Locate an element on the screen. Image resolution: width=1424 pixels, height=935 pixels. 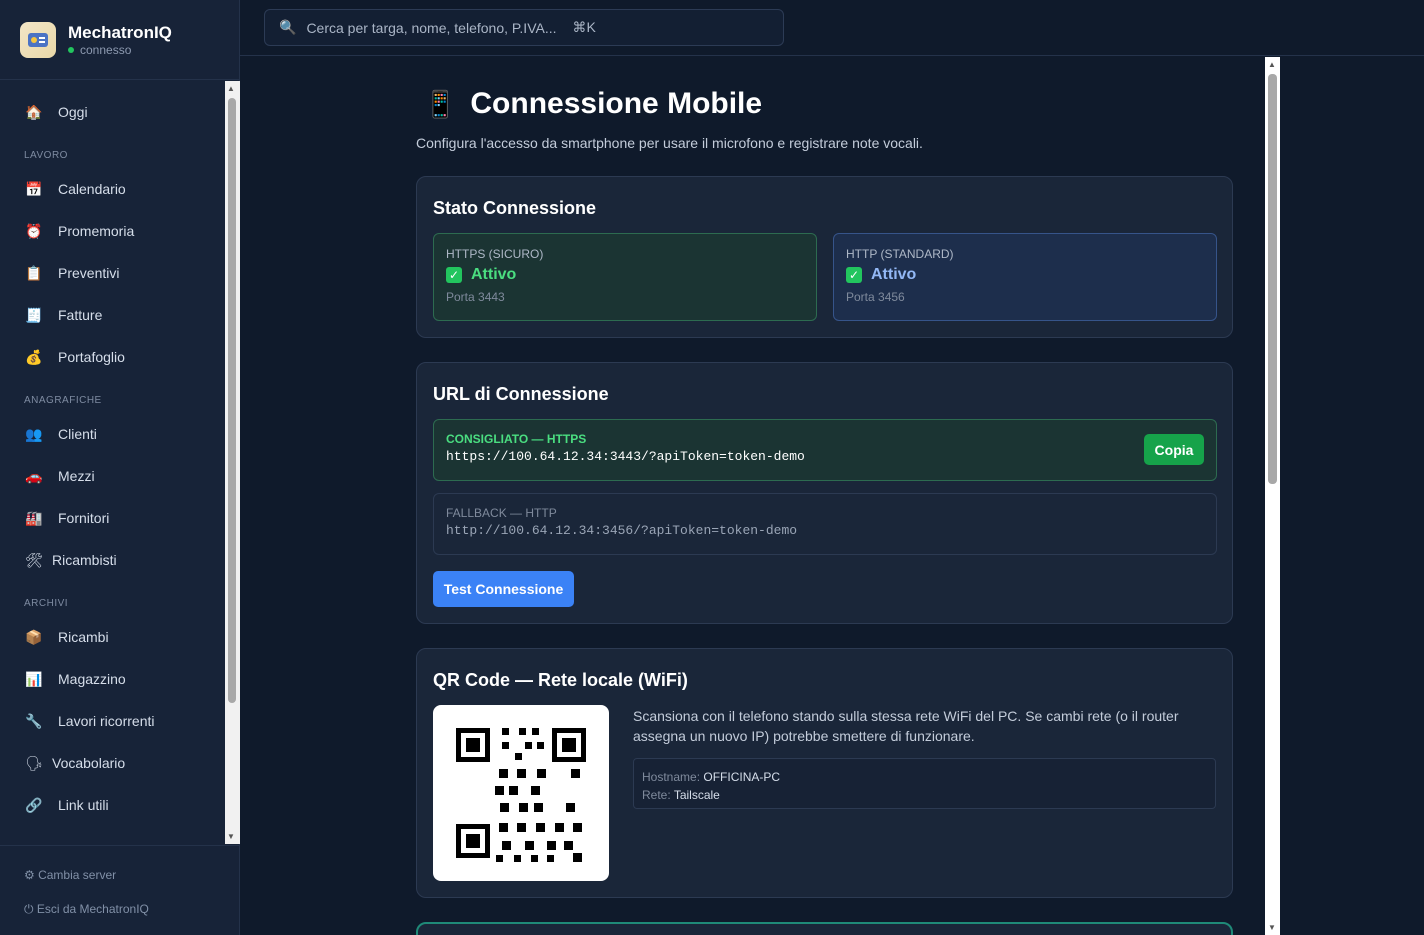
money-bag-icon: 💰 is located at coordinates (34, 356).